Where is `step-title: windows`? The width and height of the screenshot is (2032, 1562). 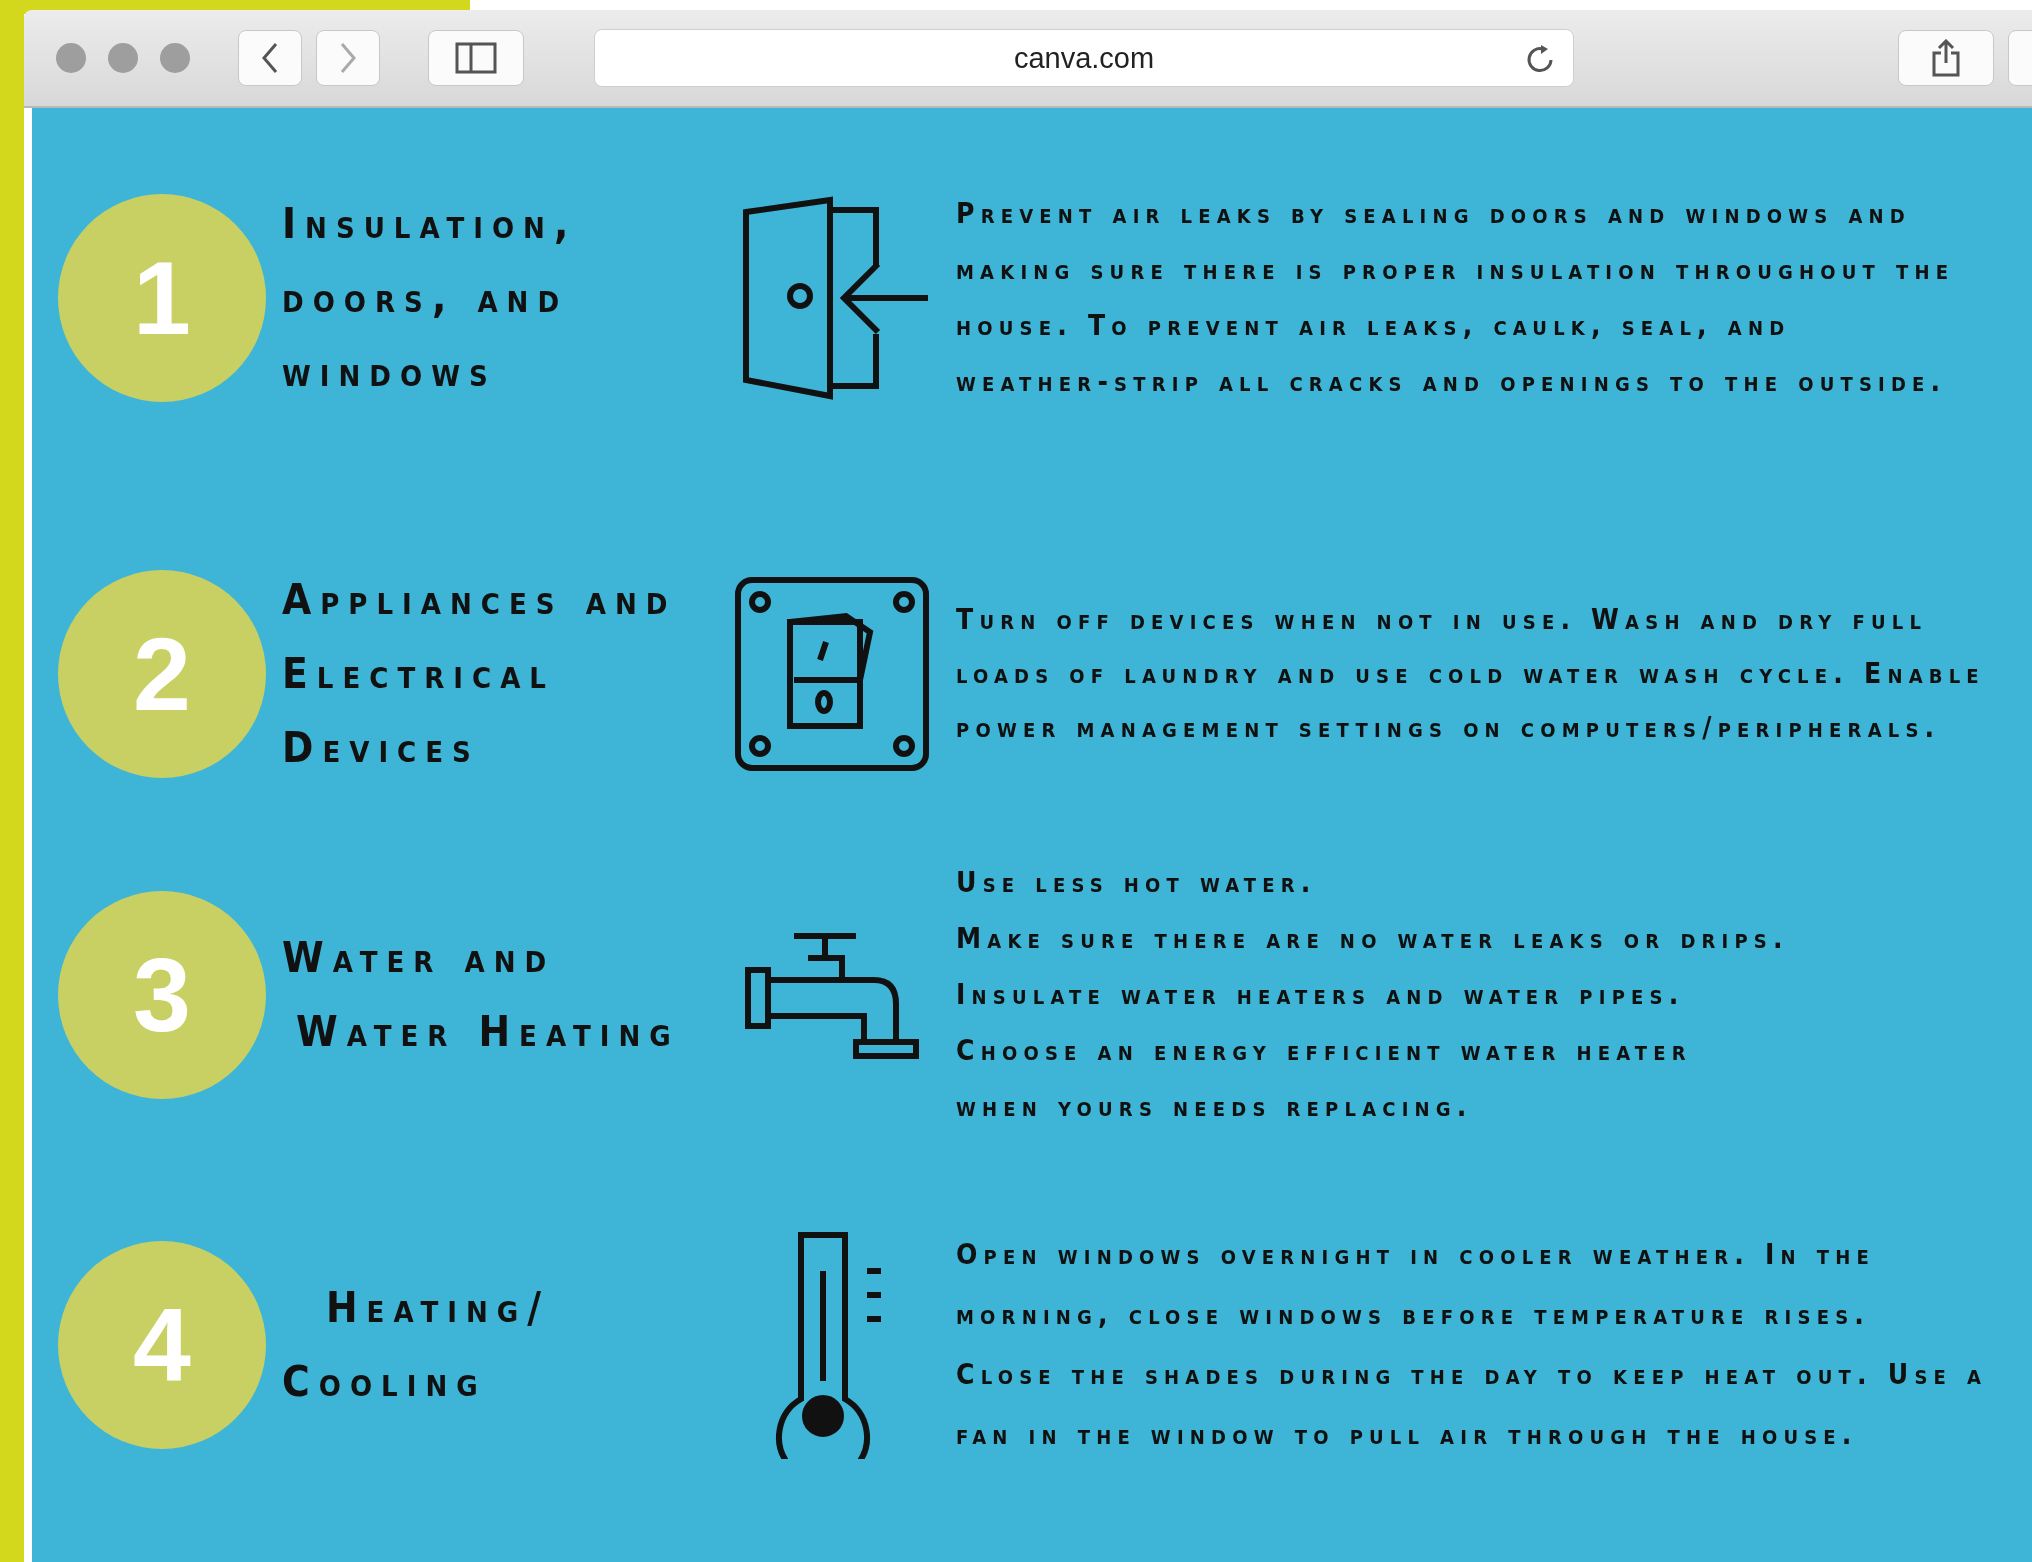 step-title: windows is located at coordinates (390, 372).